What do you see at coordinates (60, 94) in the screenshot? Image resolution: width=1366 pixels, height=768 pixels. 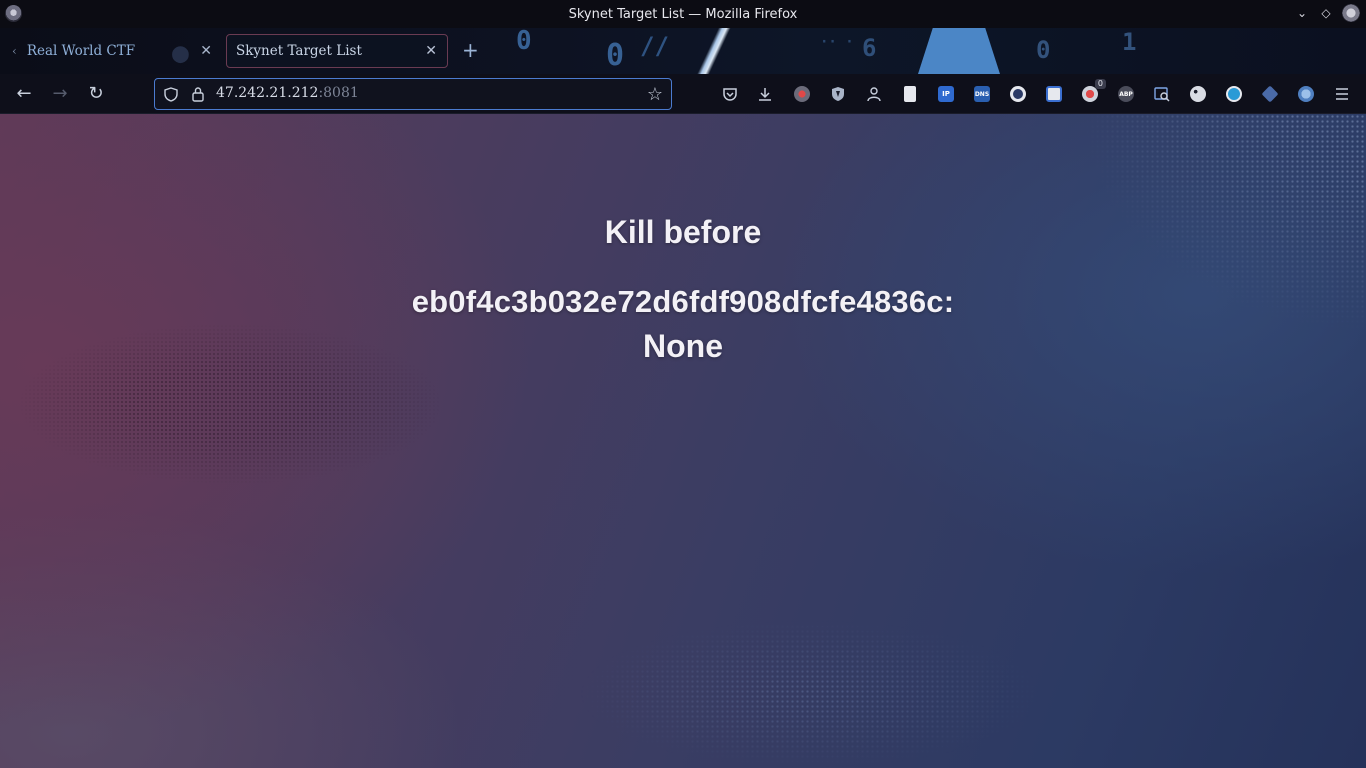 I see `forward-arrow-icon: →` at bounding box center [60, 94].